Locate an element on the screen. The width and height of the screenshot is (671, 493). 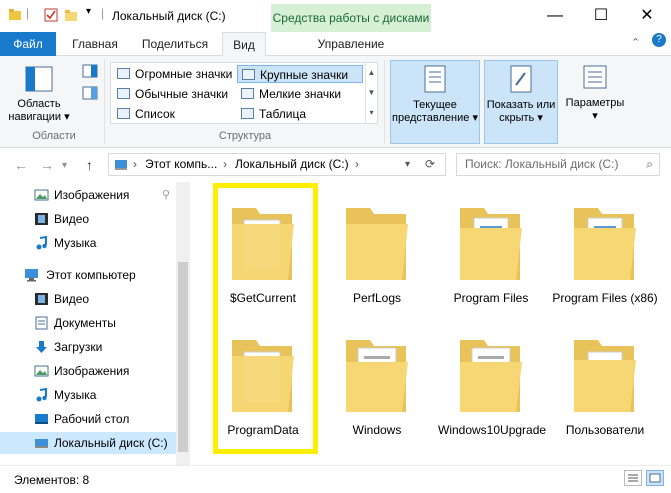
downloads-icon is located at coordinates (41, 347).